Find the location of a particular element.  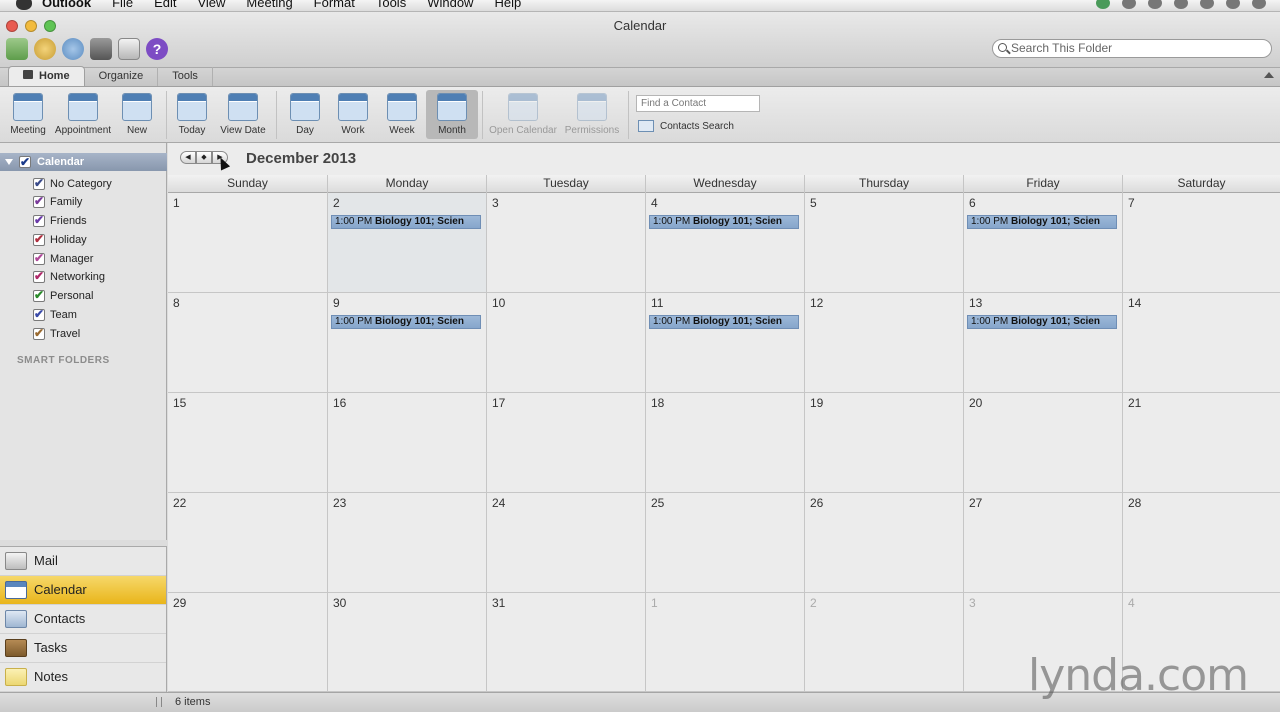

notification-list-icon is located at coordinates (1259, 4).